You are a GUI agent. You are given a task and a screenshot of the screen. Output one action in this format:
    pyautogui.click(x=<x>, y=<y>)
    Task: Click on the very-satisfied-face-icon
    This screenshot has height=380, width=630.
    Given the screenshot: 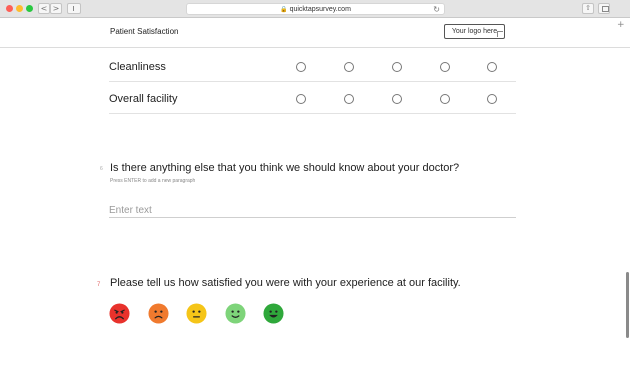 What is the action you would take?
    pyautogui.click(x=273, y=313)
    